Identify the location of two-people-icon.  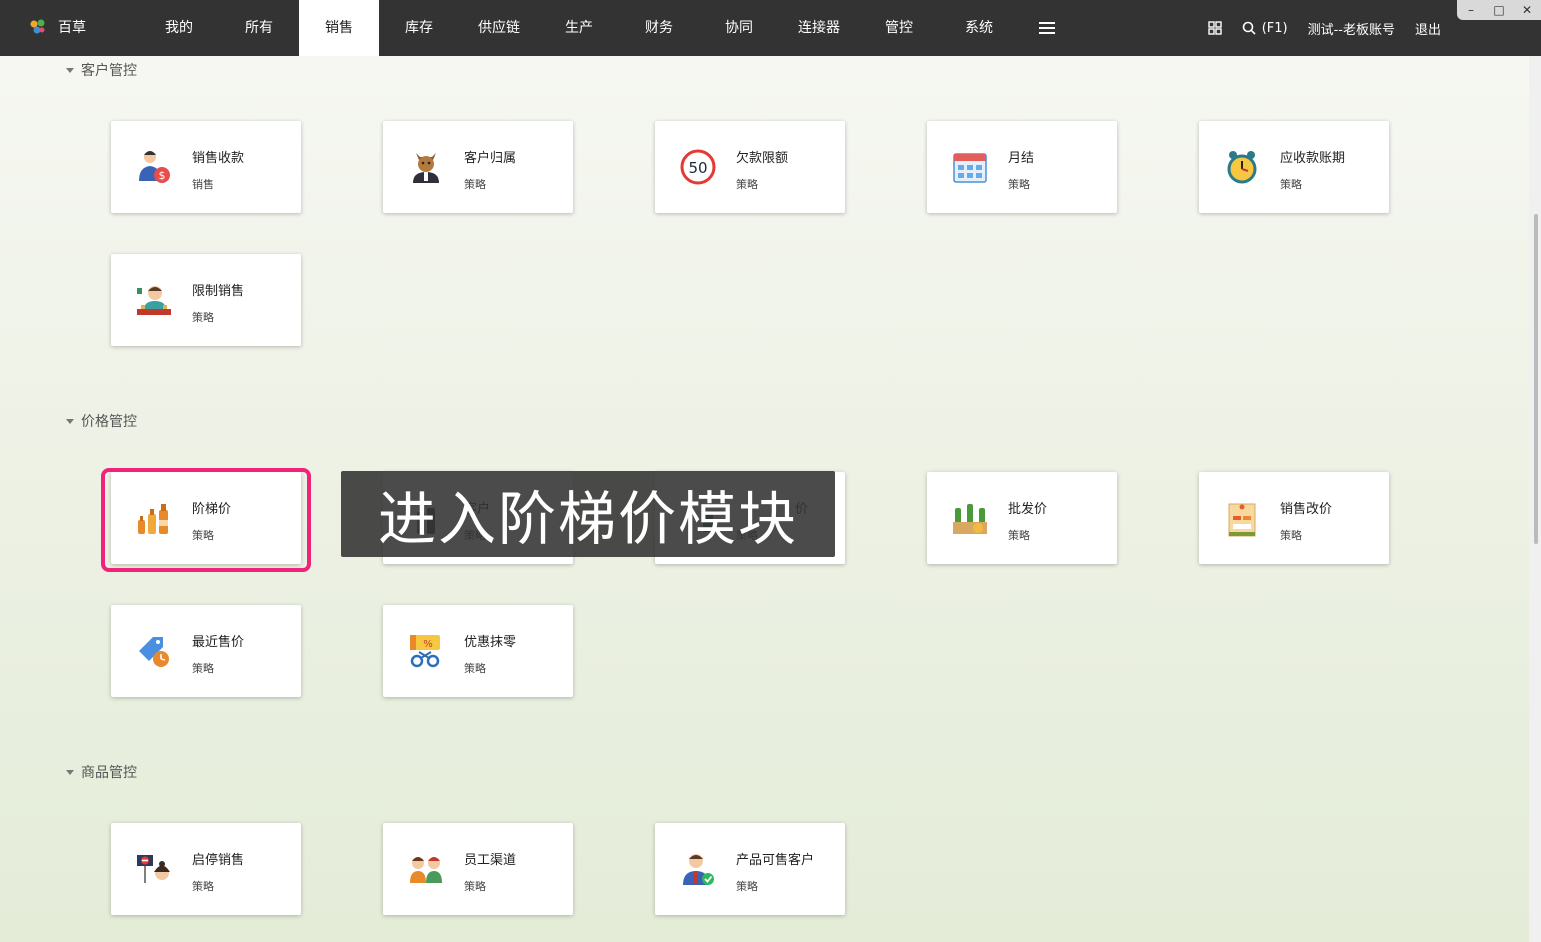
(426, 870).